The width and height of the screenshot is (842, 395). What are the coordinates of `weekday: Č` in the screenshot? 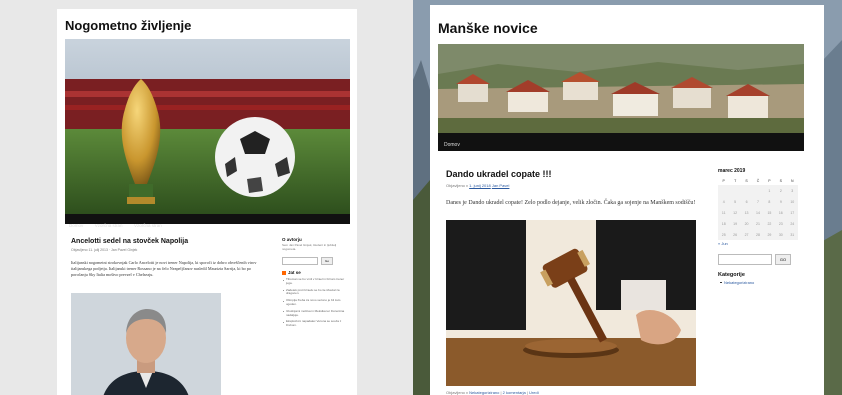 It's located at (758, 181).